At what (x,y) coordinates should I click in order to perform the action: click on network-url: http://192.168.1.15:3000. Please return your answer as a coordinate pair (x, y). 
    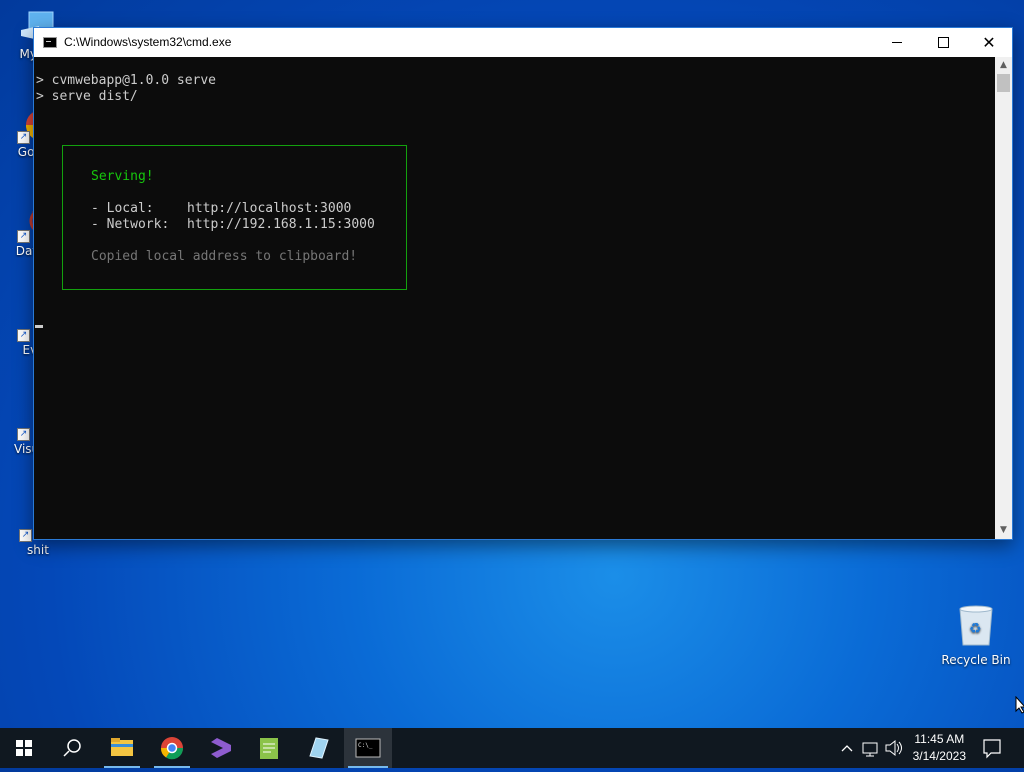
    Looking at the image, I should click on (281, 224).